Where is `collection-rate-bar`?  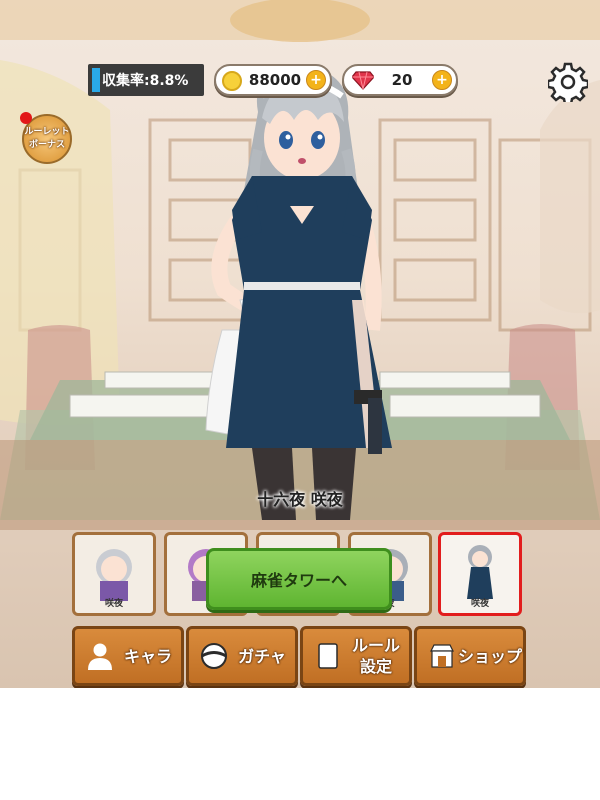 collection-rate-bar is located at coordinates (96, 80).